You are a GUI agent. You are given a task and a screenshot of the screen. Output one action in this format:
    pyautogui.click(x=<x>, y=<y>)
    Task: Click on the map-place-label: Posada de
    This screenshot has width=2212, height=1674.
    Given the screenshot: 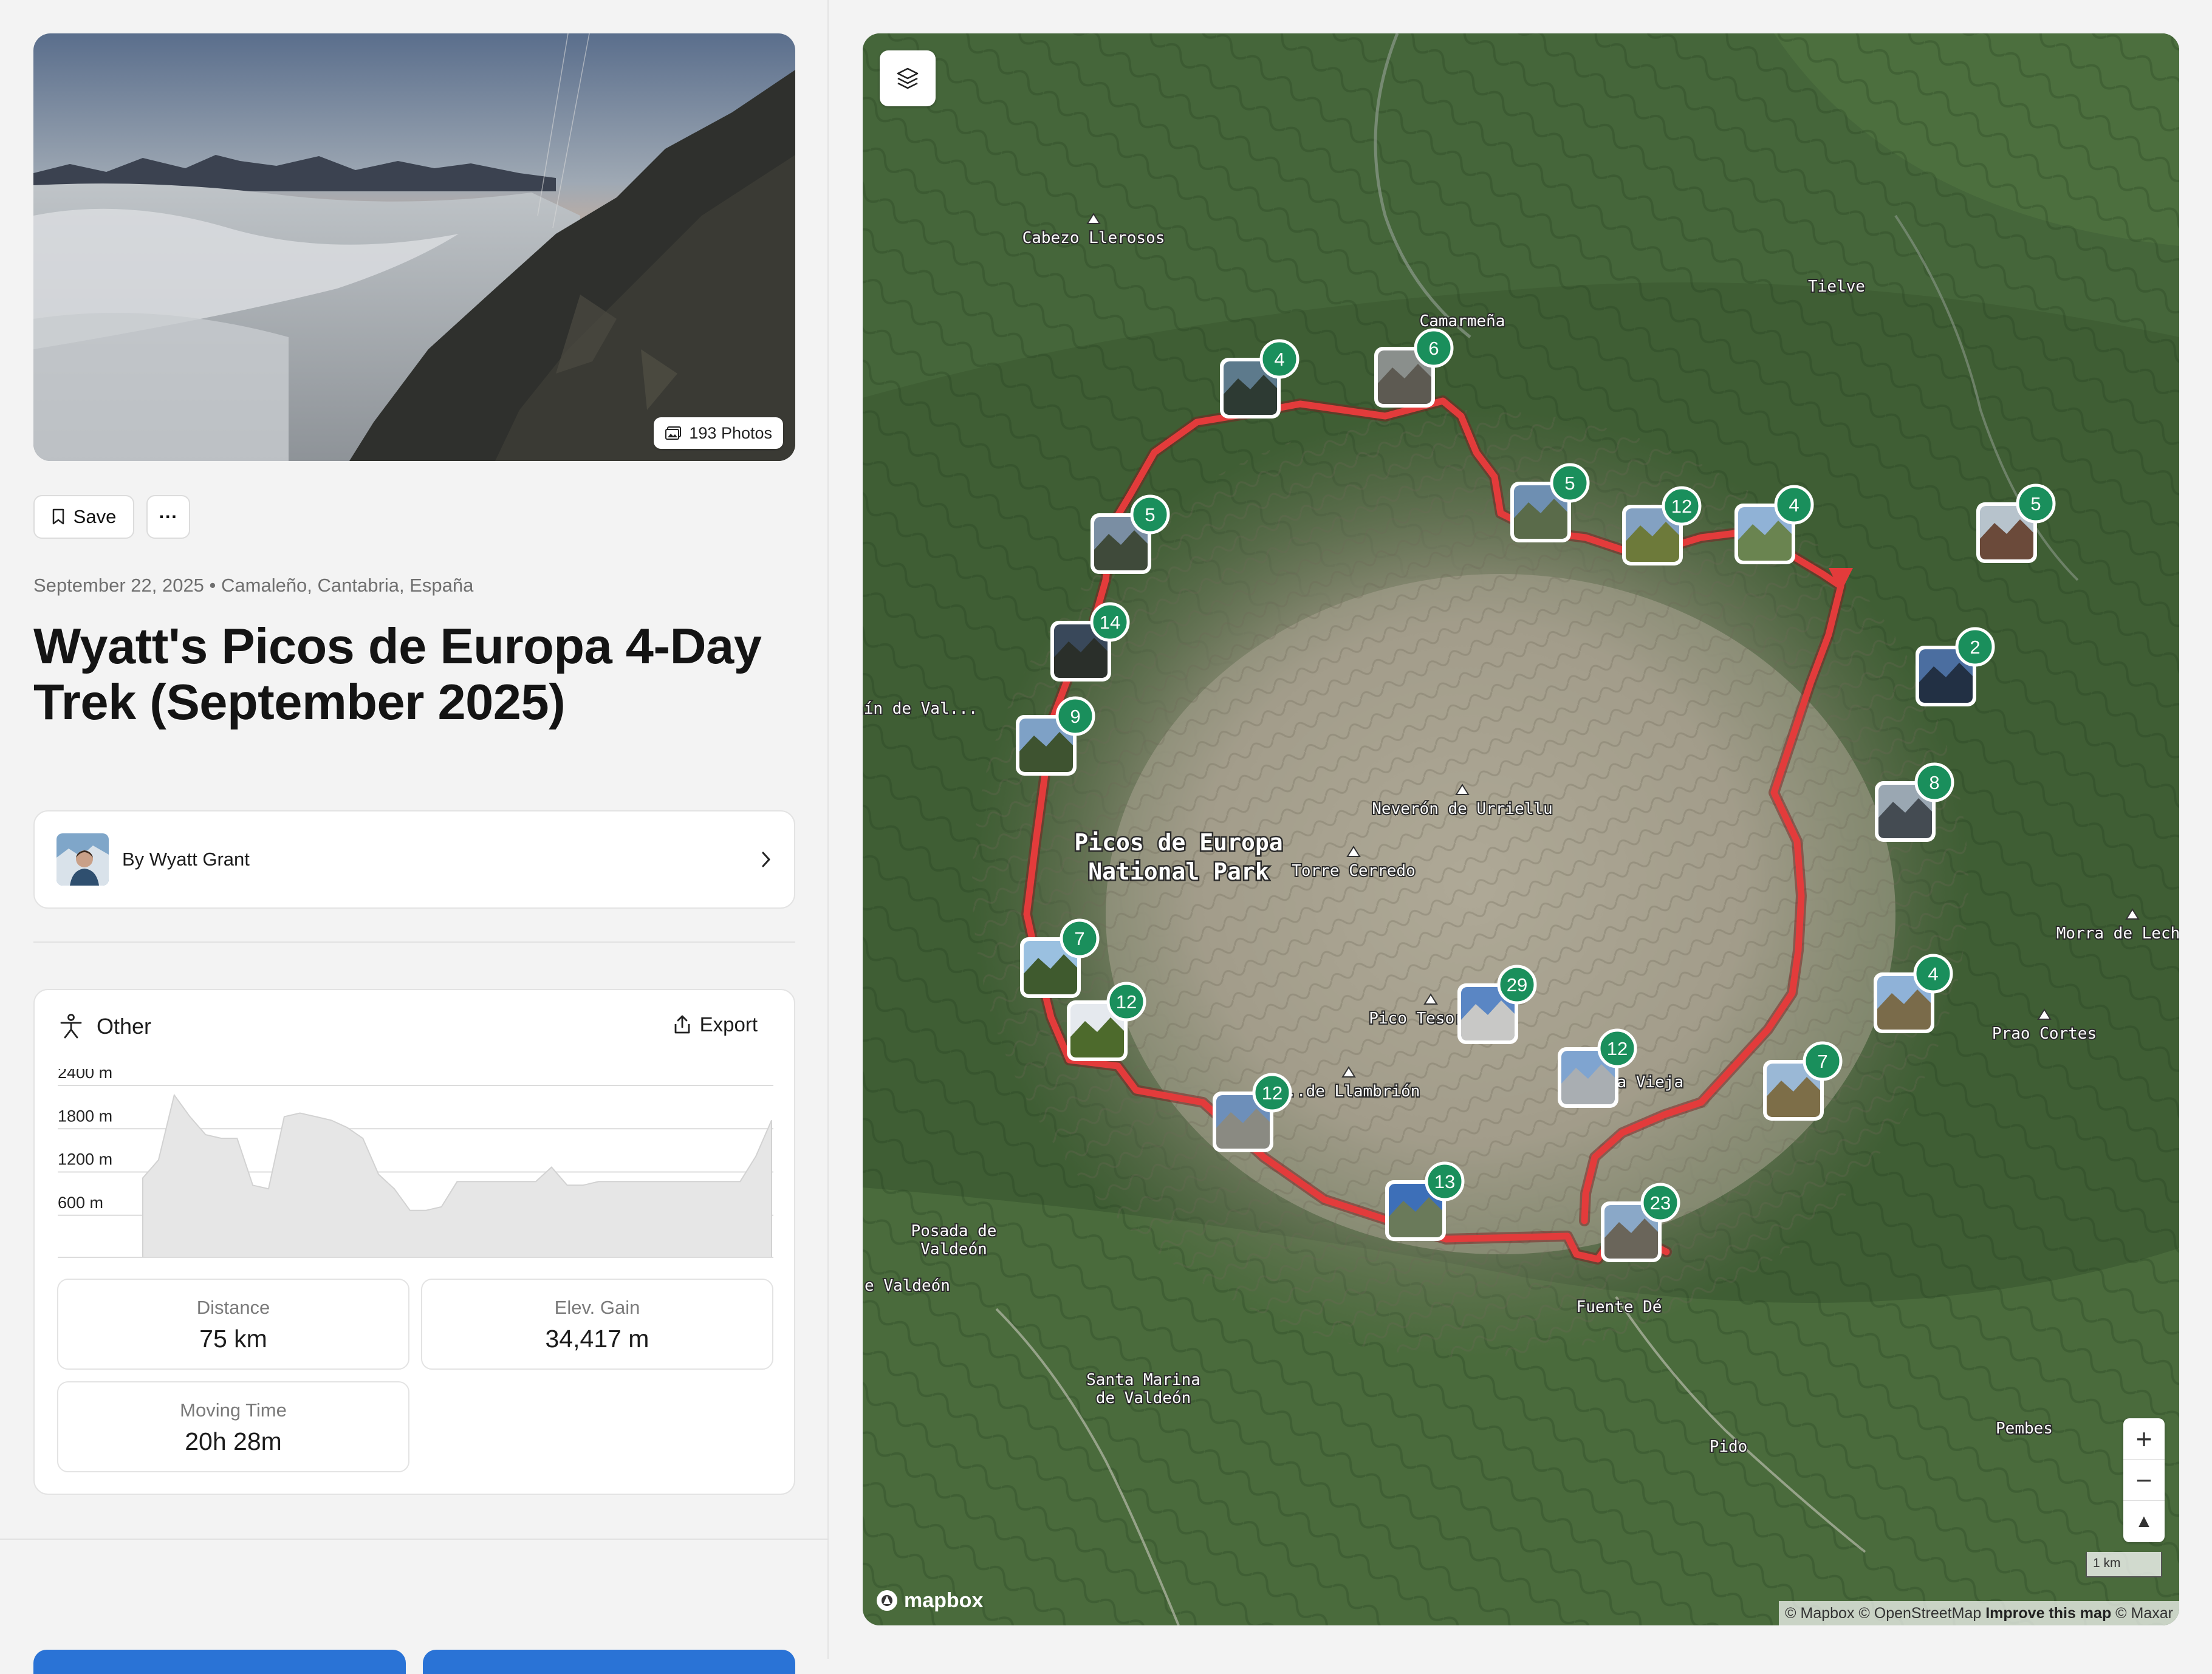 What is the action you would take?
    pyautogui.click(x=954, y=1231)
    